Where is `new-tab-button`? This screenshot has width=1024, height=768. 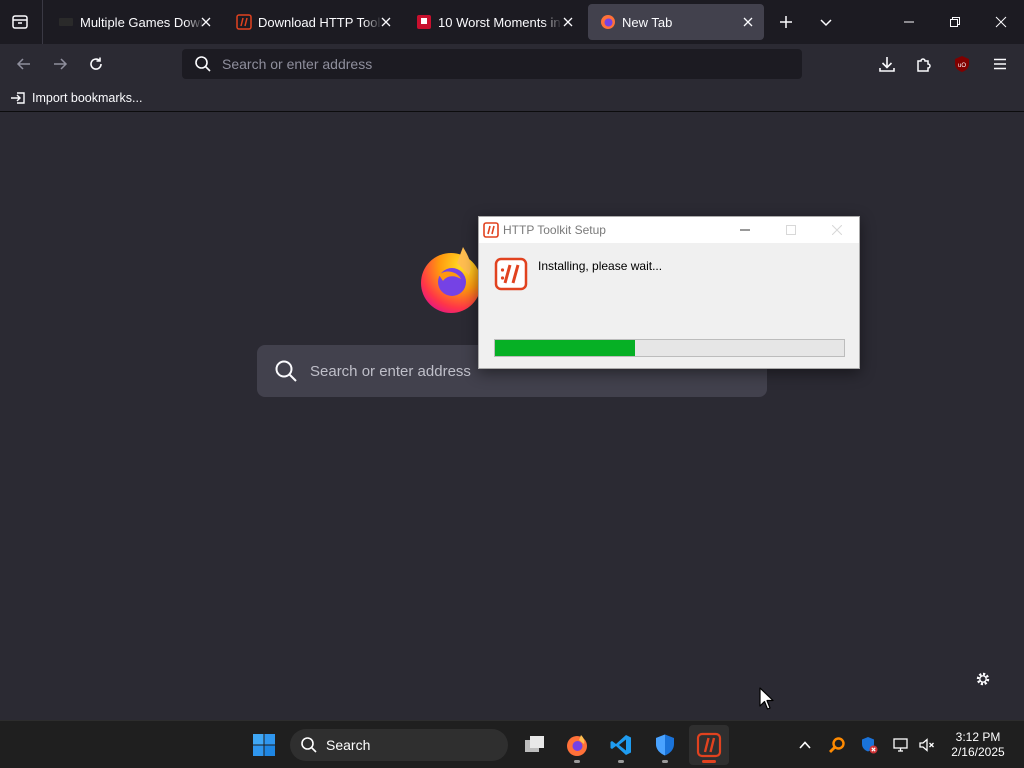 new-tab-button is located at coordinates (786, 22).